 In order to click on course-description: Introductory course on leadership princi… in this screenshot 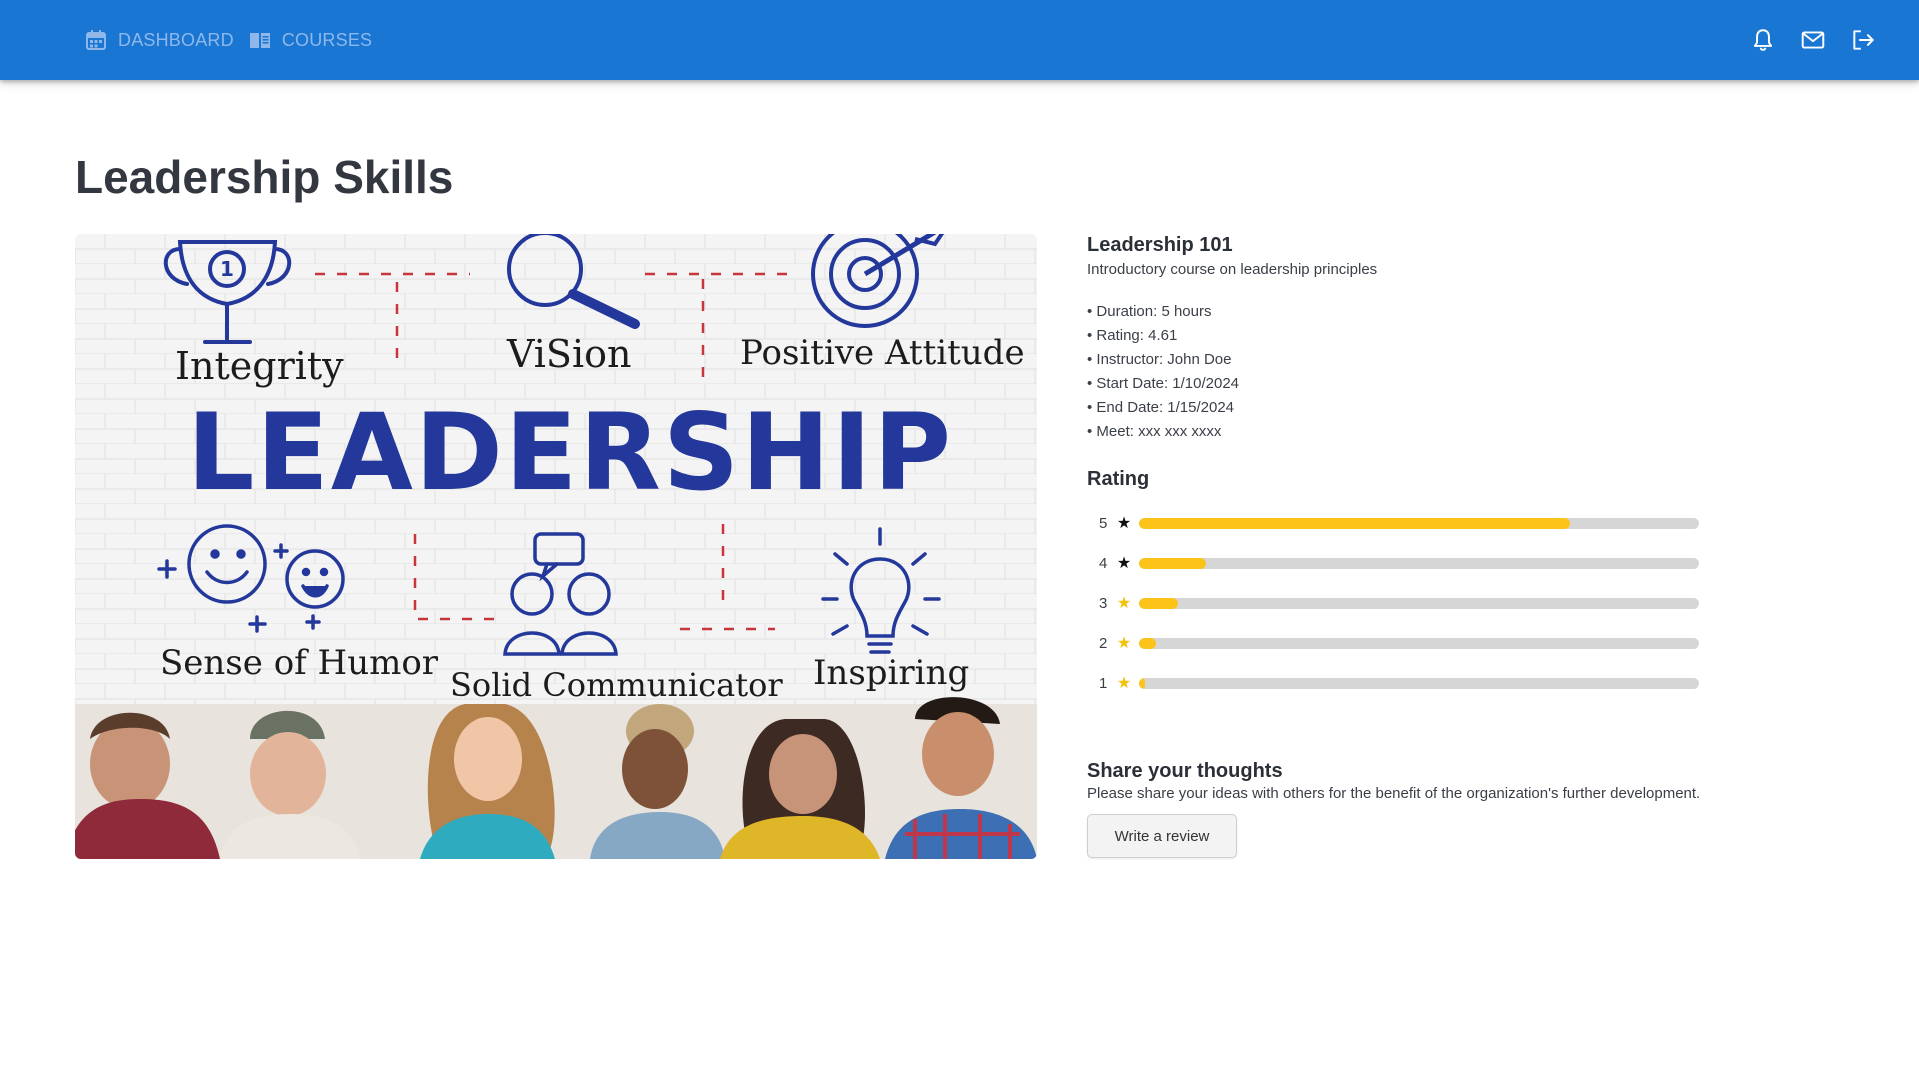, I will do `click(1232, 269)`.